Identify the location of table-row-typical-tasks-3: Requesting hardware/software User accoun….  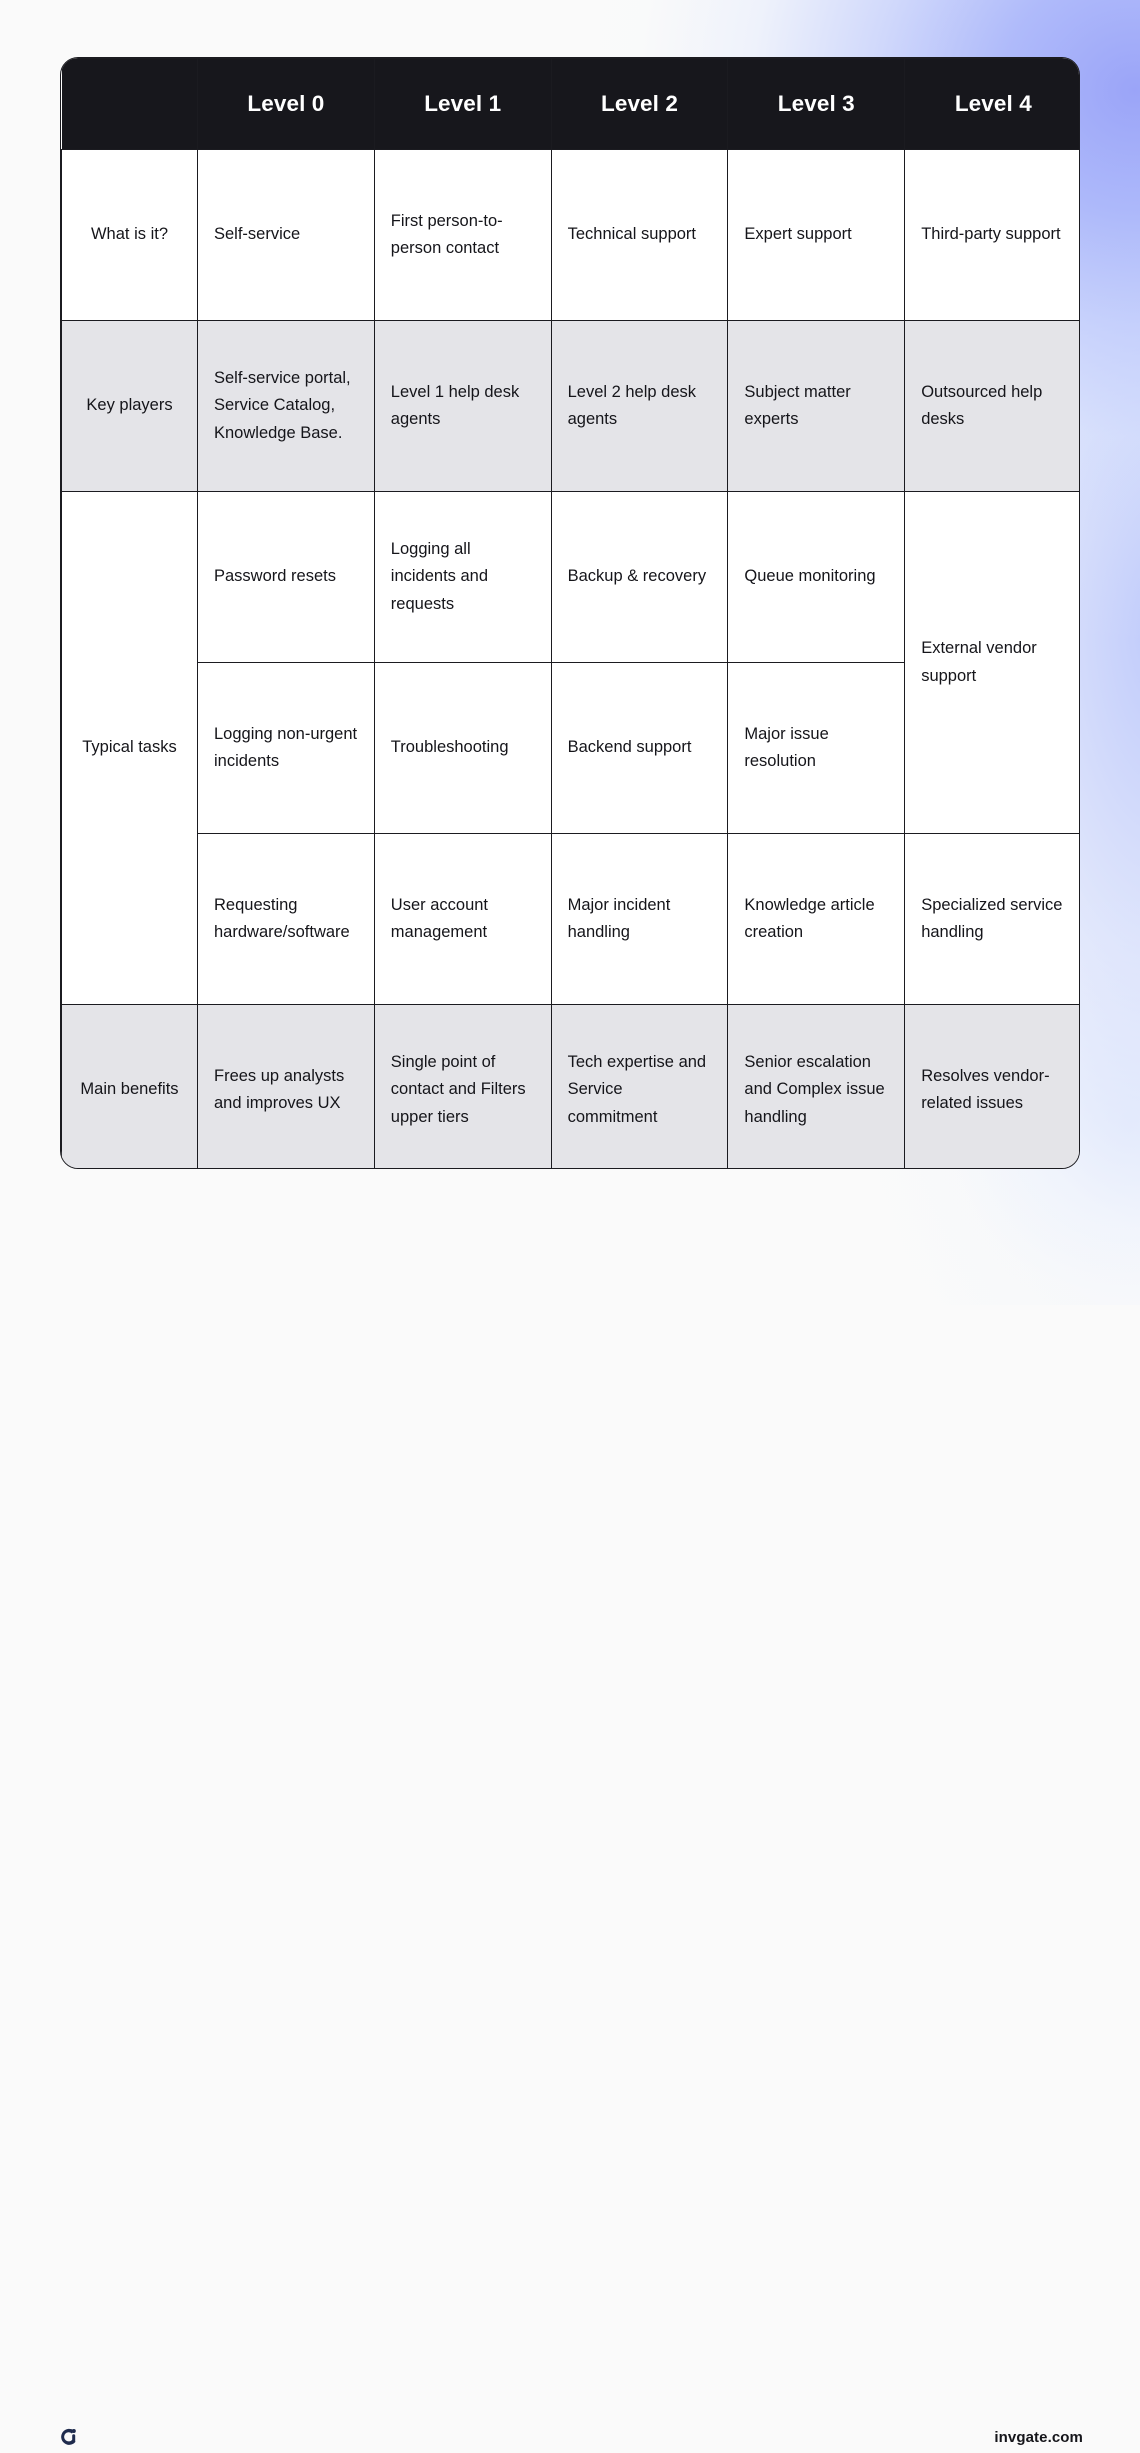
(570, 919).